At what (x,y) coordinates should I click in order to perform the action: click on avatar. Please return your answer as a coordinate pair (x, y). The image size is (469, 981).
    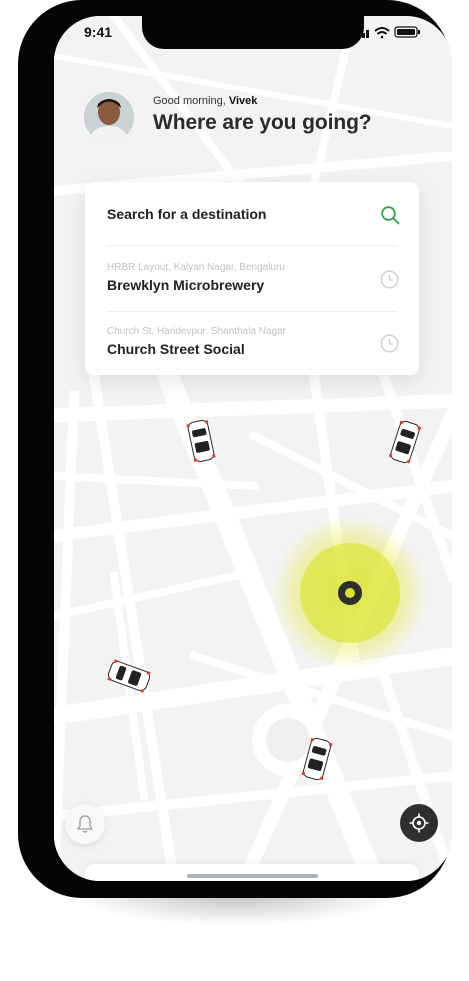
    Looking at the image, I should click on (109, 117).